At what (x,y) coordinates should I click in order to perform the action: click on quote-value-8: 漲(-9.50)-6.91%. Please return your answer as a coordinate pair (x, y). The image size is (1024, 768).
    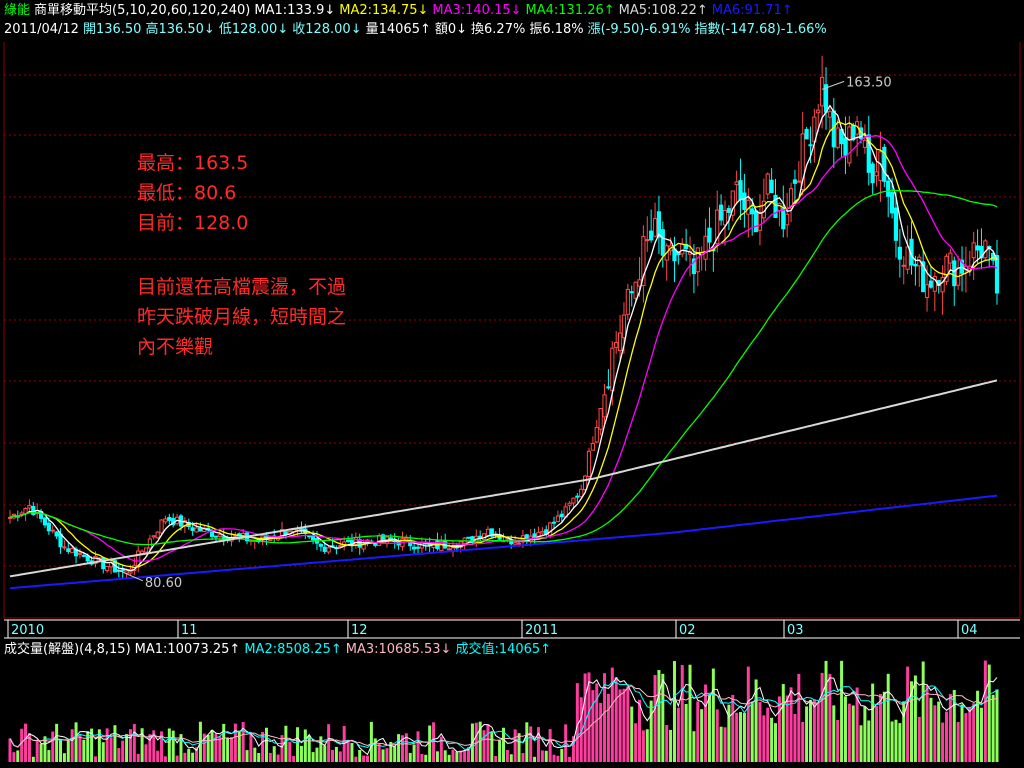
    Looking at the image, I should click on (639, 29).